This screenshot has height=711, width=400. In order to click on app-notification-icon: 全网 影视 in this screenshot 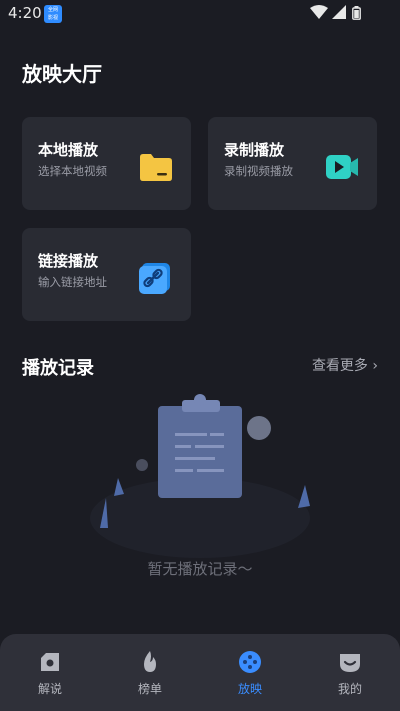, I will do `click(53, 14)`.